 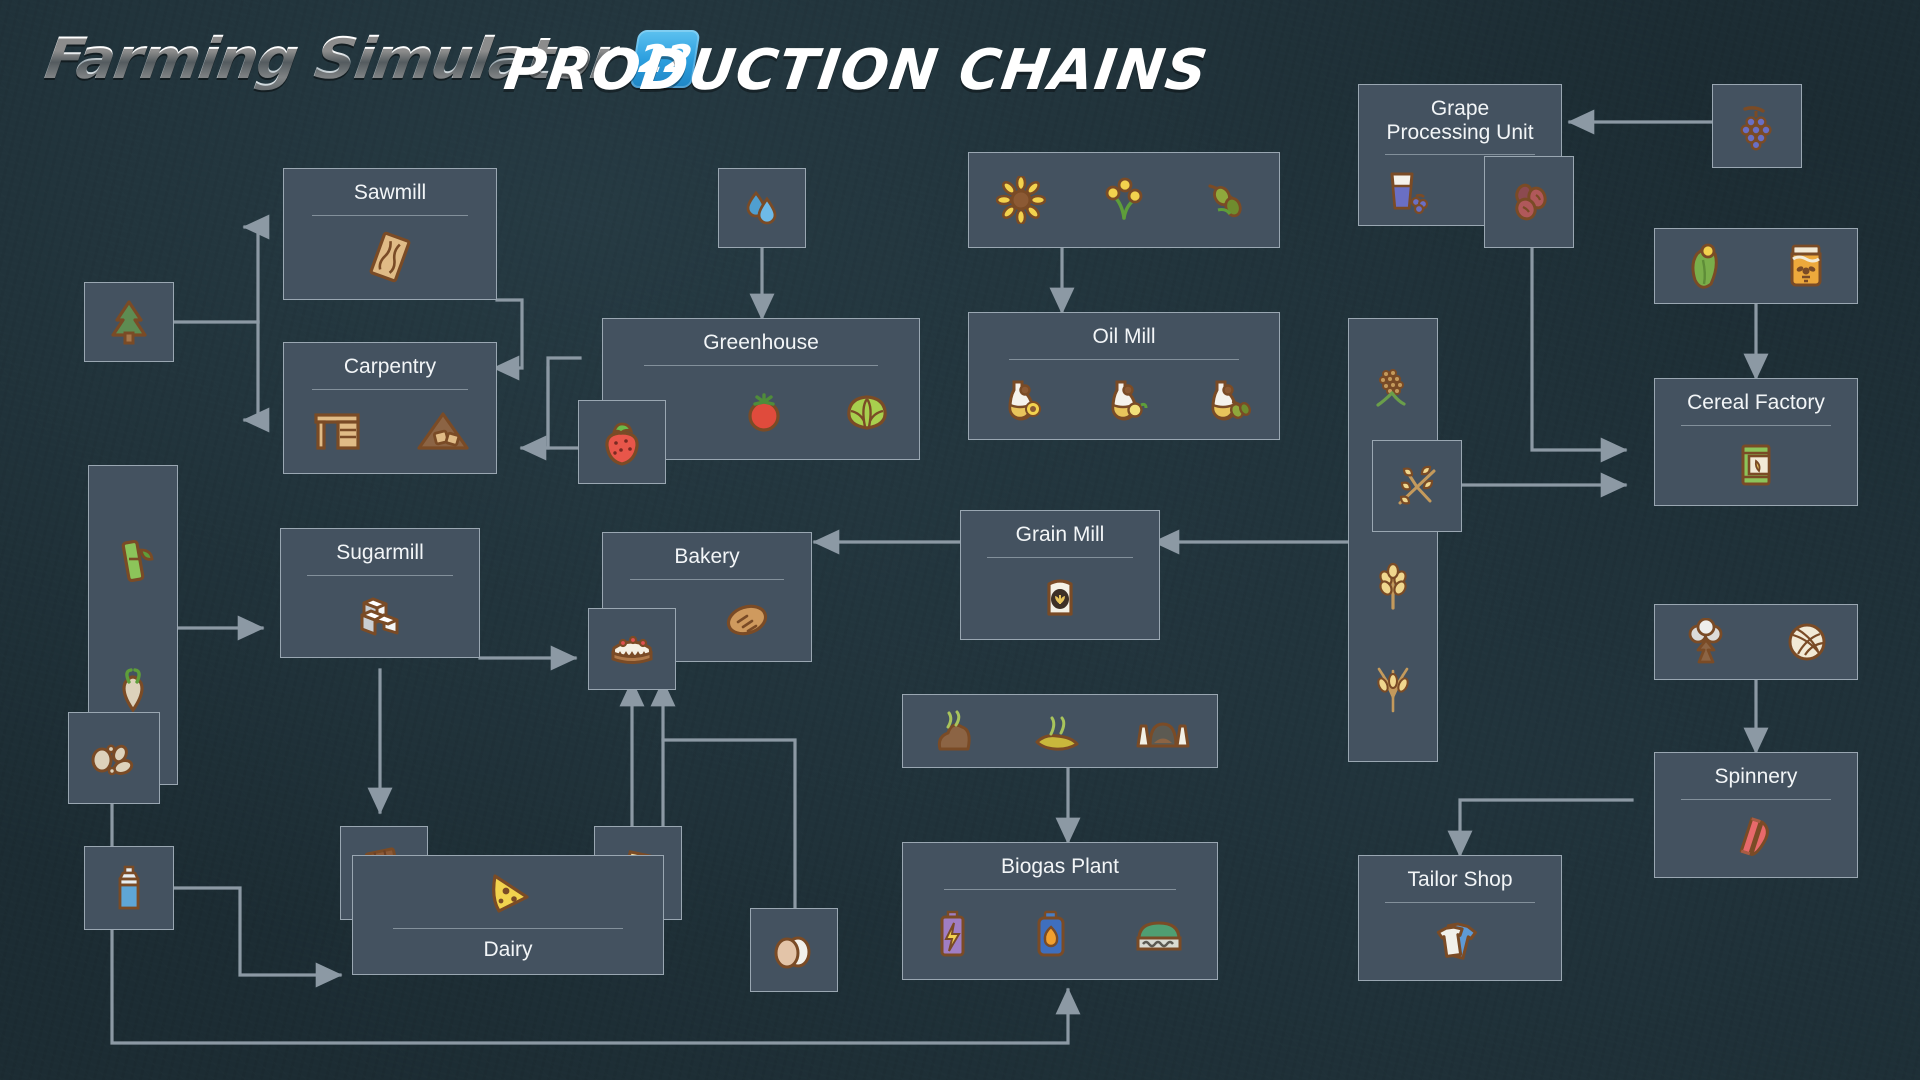 I want to click on milk-canister-icon, so click(x=129, y=888).